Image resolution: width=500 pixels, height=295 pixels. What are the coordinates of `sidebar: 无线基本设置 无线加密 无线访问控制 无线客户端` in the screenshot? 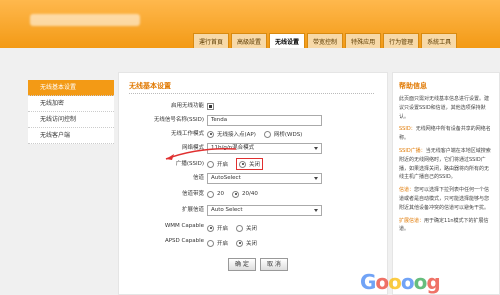 It's located at (71, 112).